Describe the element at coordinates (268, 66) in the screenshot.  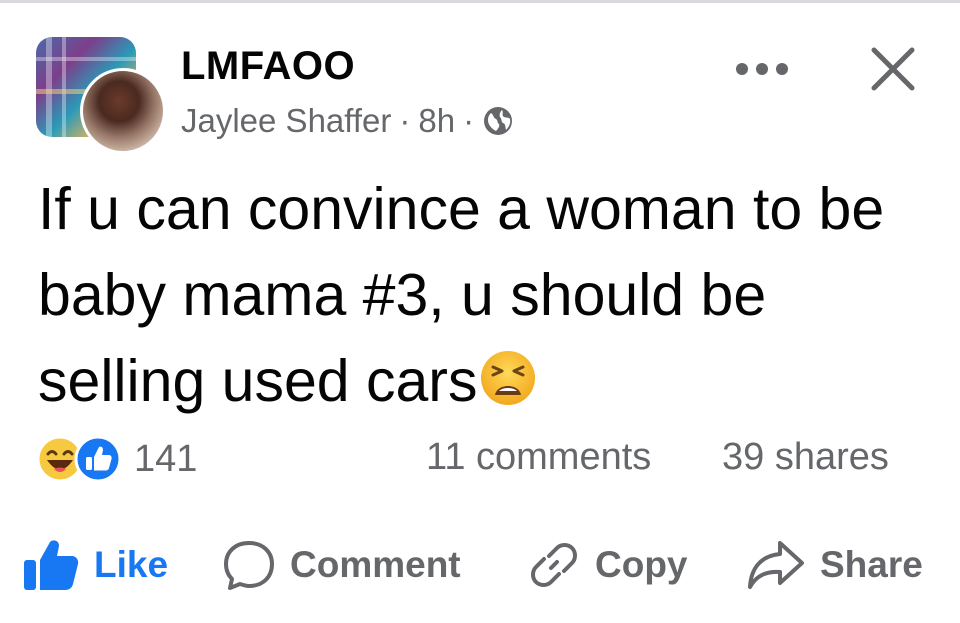
I see `group-name: LMFAOO` at that location.